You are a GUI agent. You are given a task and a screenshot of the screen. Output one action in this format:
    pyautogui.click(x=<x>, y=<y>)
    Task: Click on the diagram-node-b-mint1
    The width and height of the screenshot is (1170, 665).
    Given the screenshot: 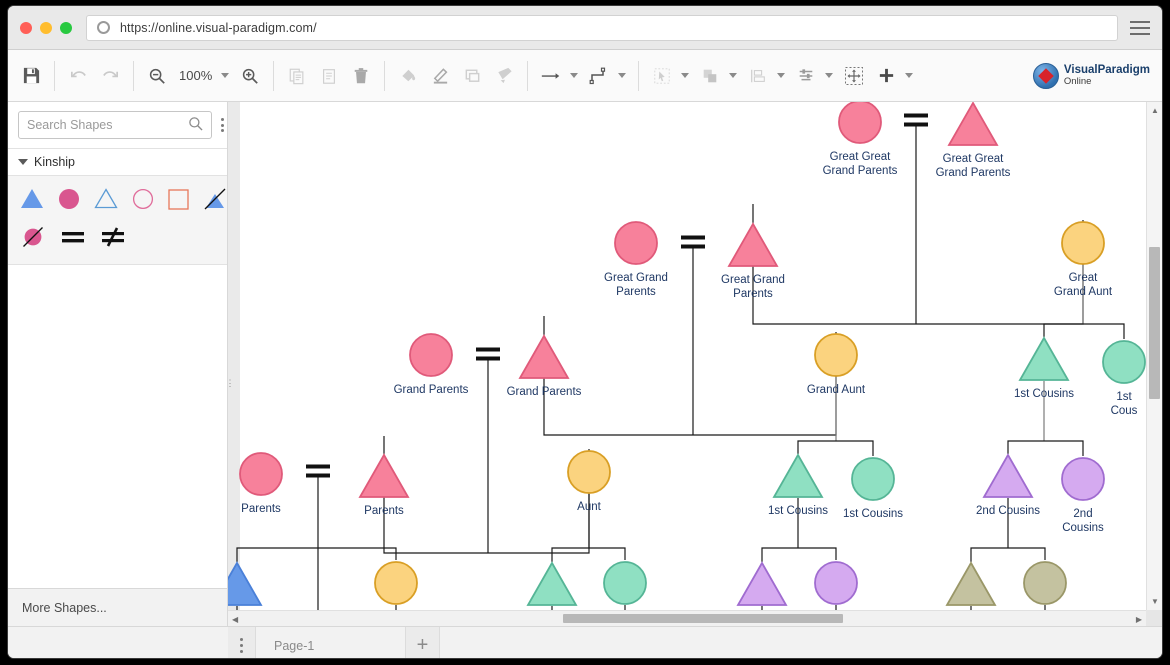 What is the action you would take?
    pyautogui.click(x=552, y=583)
    